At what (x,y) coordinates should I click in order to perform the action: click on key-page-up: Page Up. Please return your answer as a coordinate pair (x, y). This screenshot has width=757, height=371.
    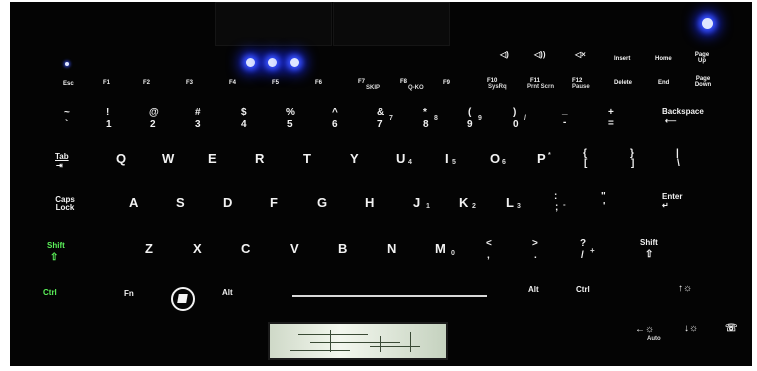
    Looking at the image, I should click on (702, 58).